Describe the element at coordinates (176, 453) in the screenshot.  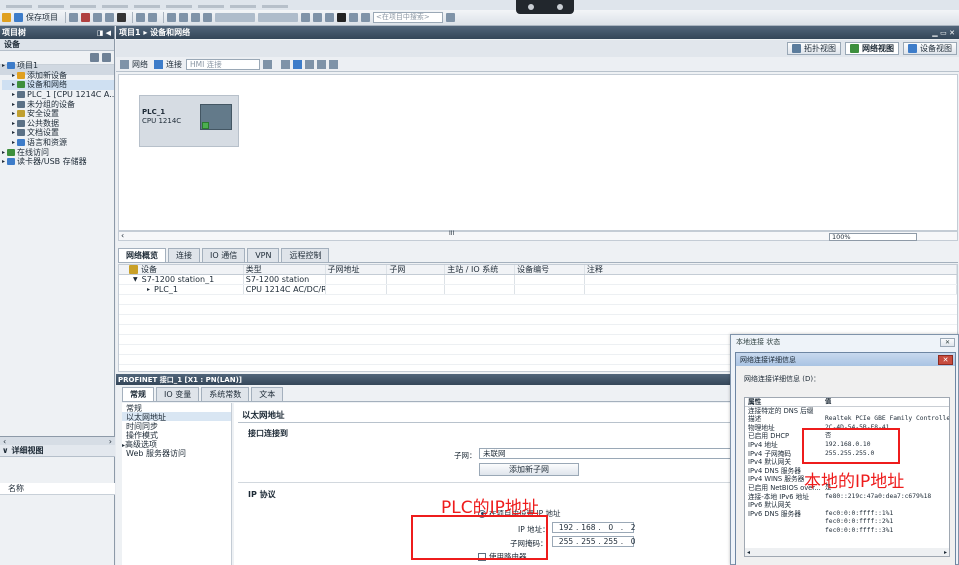
I see `properties-nav-item: Web 服务器访问` at that location.